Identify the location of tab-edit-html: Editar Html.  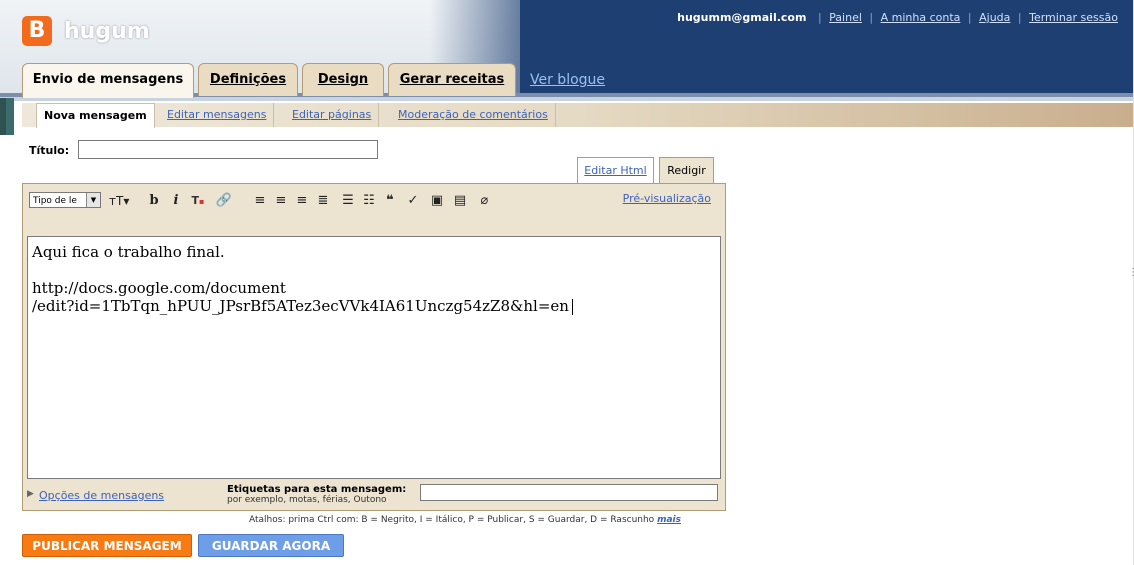
(615, 170).